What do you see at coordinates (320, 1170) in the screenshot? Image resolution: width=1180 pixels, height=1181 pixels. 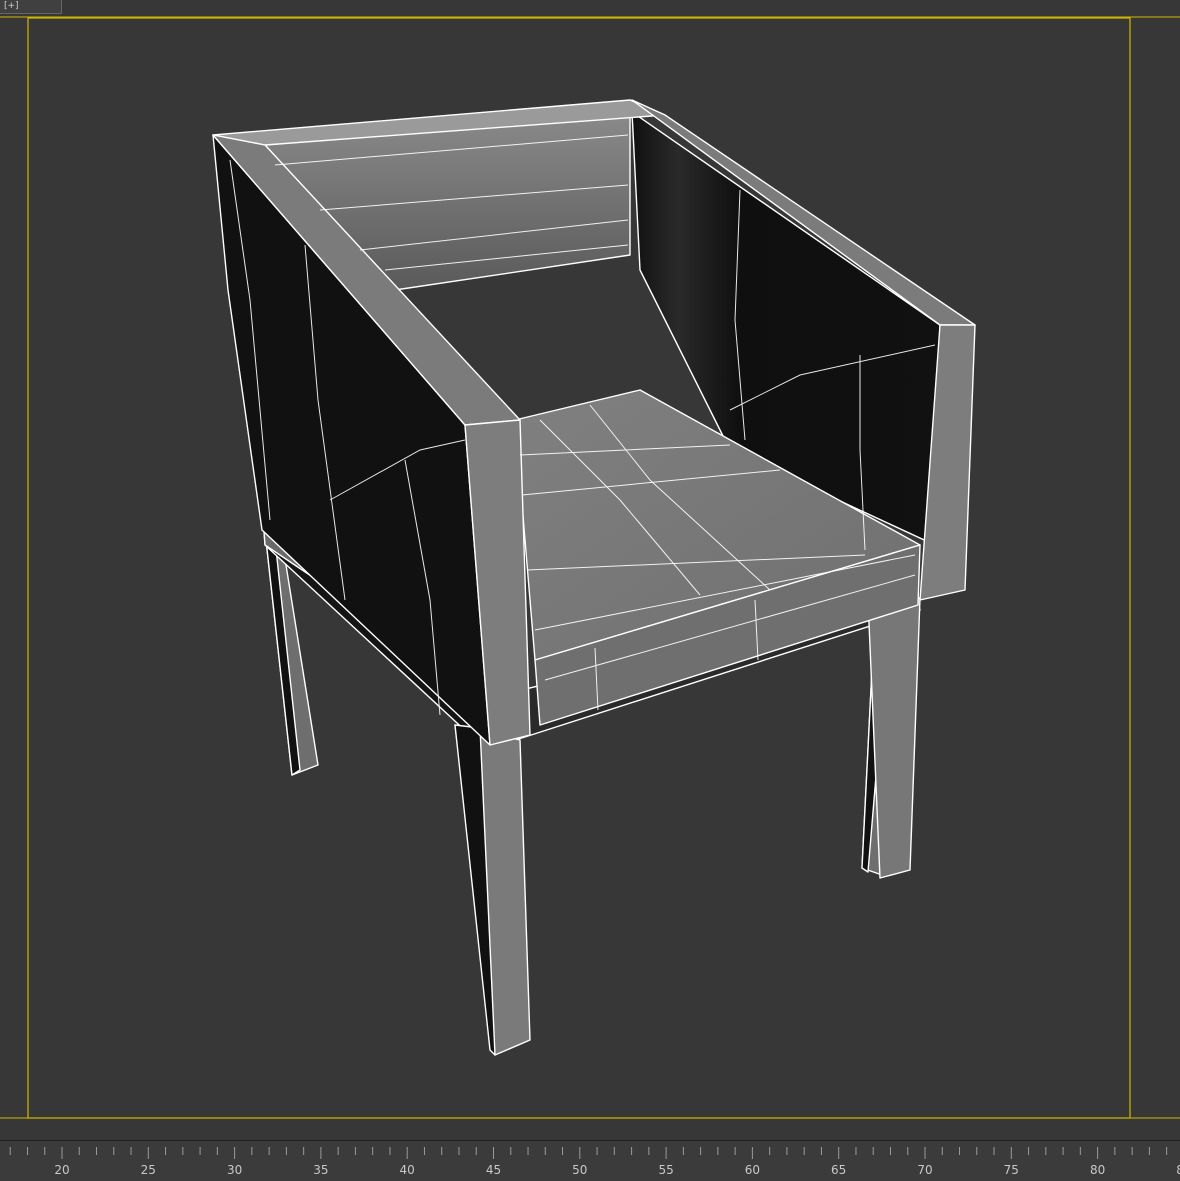 I see `ruler-tick-label: 35` at bounding box center [320, 1170].